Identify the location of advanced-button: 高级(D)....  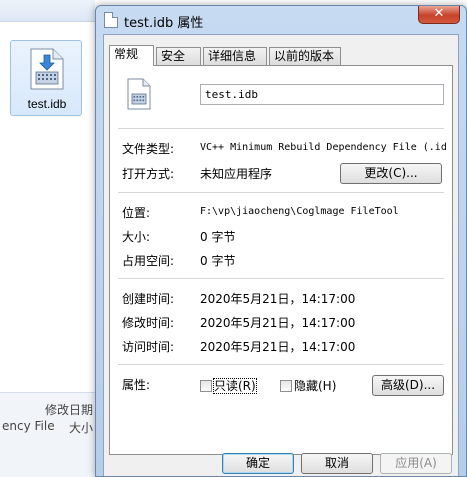
(408, 385).